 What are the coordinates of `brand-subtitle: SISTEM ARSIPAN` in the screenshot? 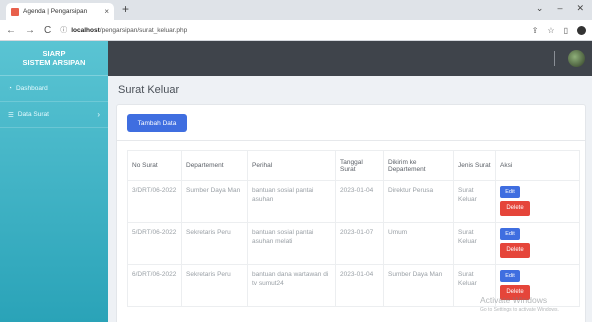 It's located at (54, 62).